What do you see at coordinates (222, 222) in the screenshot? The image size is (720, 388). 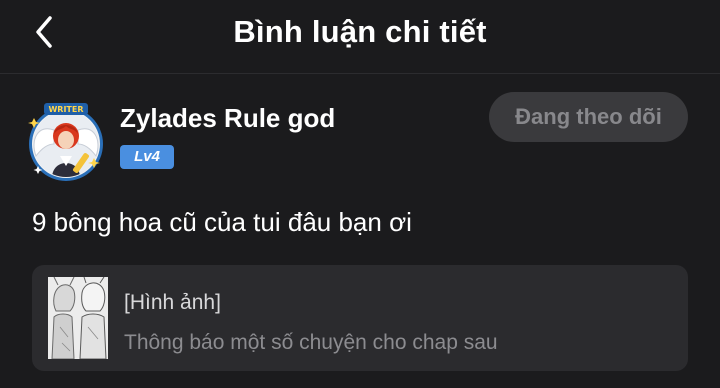 I see `comment-text: 9 bông hoa cũ của tui đâu bạn ơi` at bounding box center [222, 222].